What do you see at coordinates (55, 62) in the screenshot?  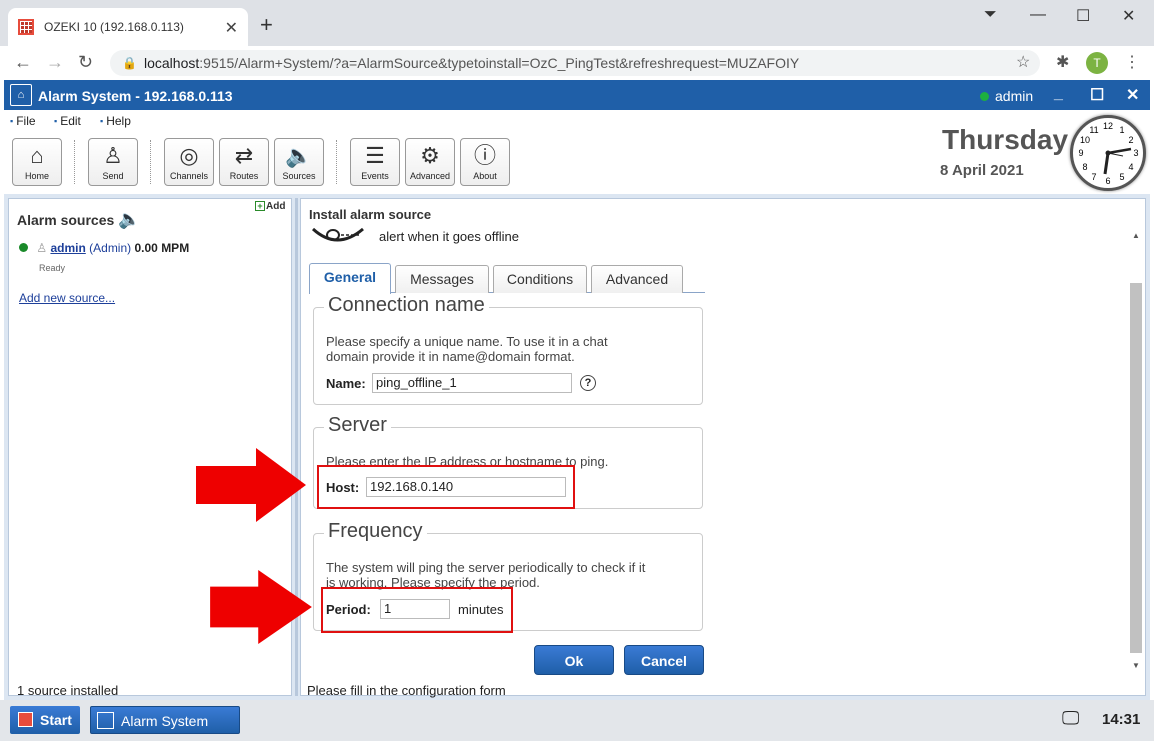 I see `forward-icon: →` at bounding box center [55, 62].